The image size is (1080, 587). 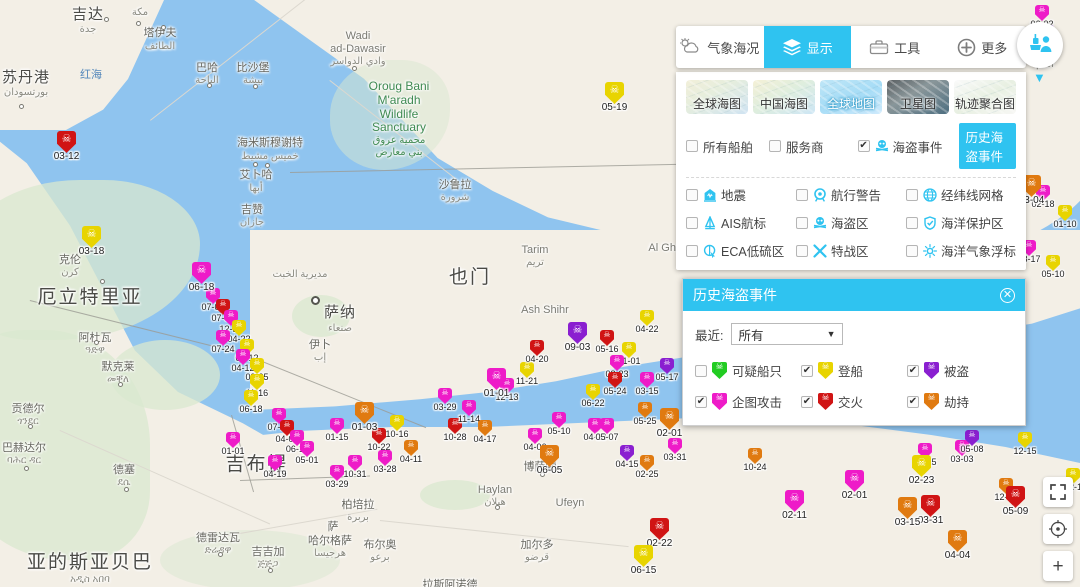 I want to click on dialog-body: 最近: 所有 ▼ ☠ 可疑船只 ☠ 登船 ☠ 被盗 ☠ 企图攻击 ☠ 交火 ☠ 劫持, so click(x=854, y=368).